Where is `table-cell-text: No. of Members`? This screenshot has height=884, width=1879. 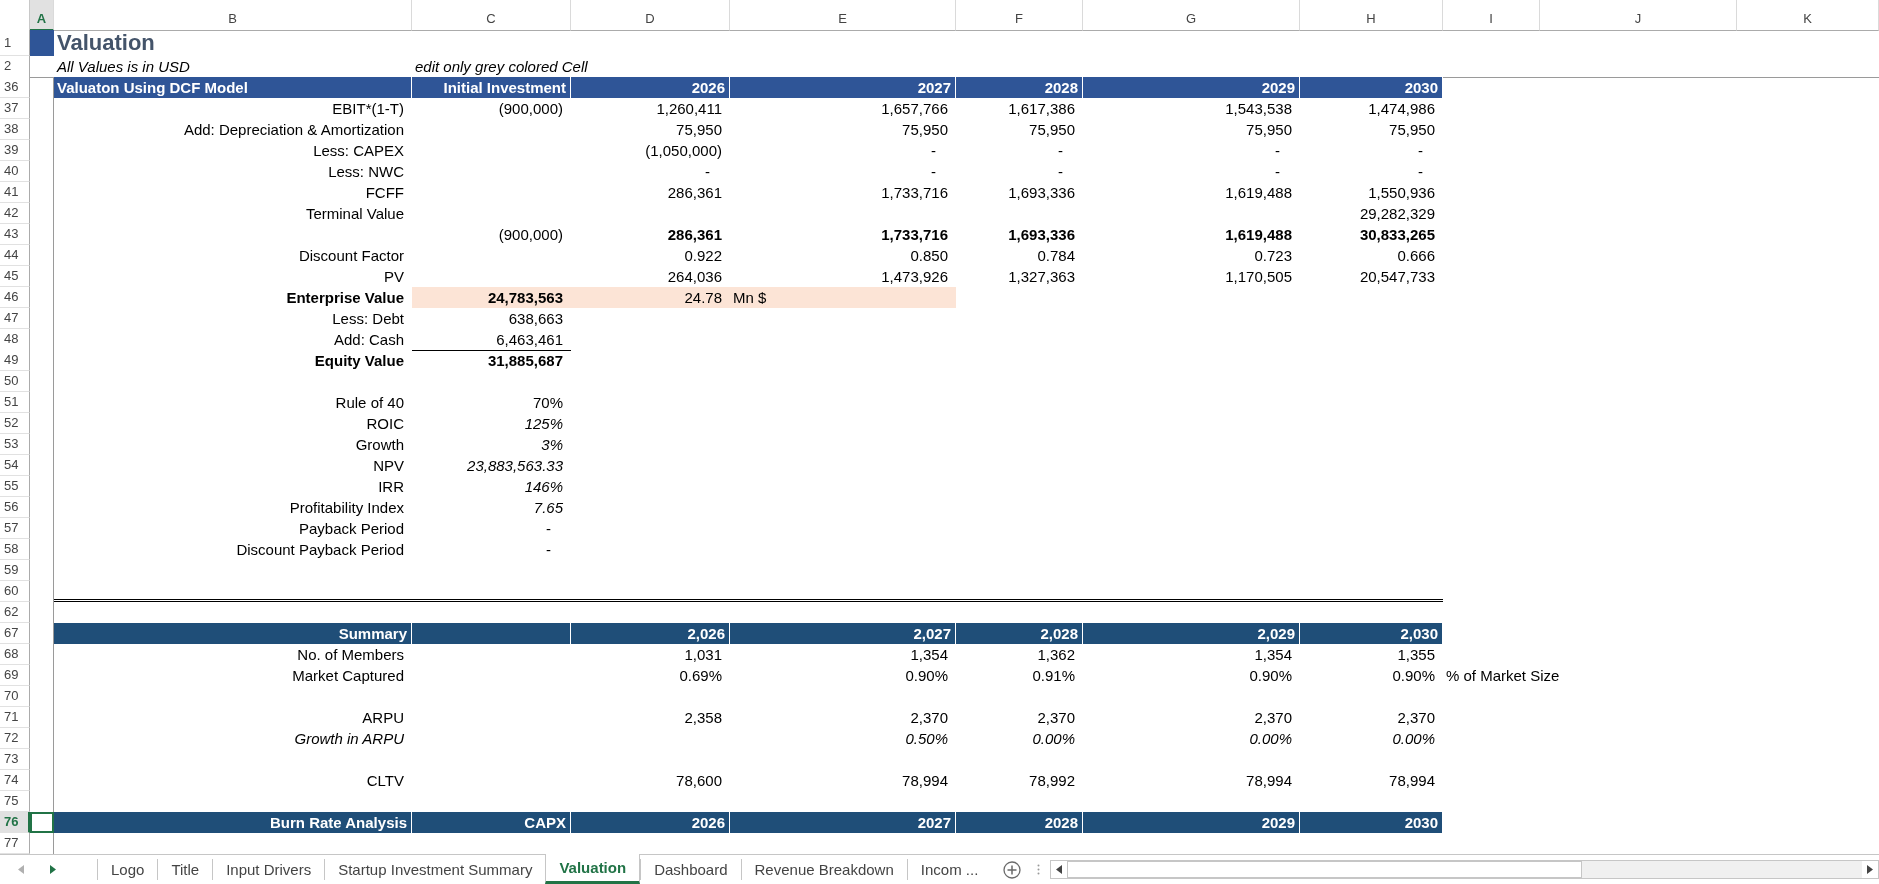 table-cell-text: No. of Members is located at coordinates (350, 655).